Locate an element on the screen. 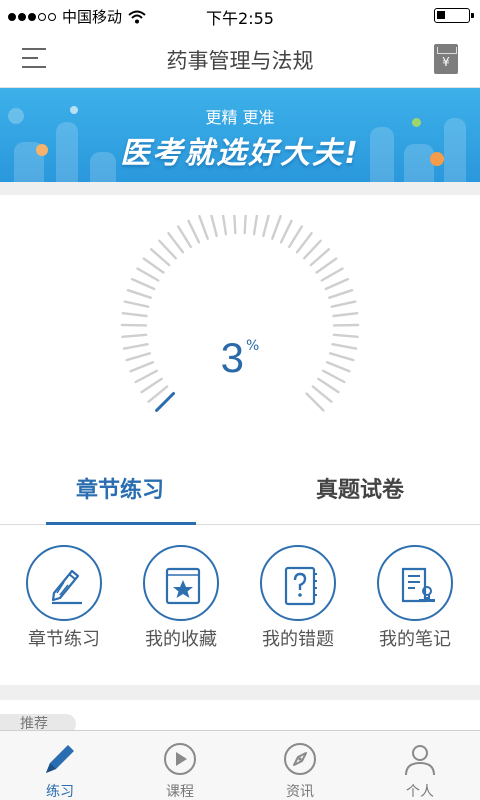  tab-chapter-practice: 章节练习 is located at coordinates (120, 495).